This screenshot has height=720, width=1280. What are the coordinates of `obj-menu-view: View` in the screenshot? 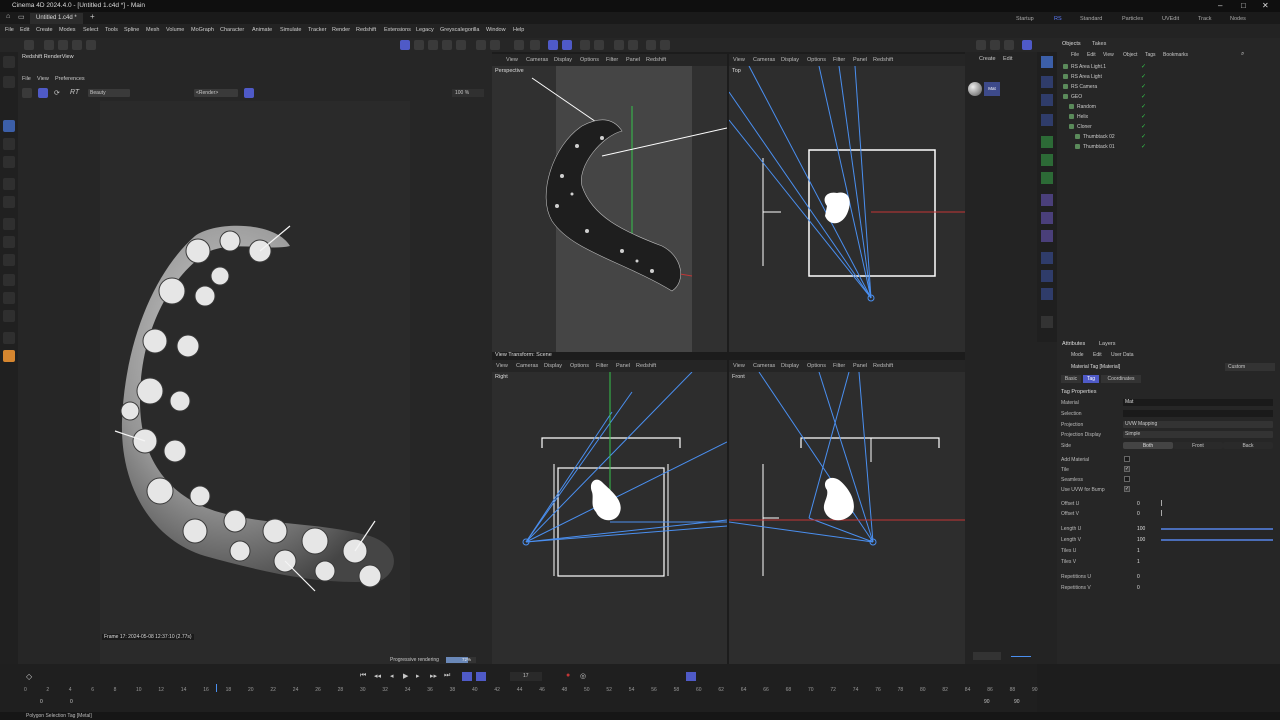 It's located at (1108, 55).